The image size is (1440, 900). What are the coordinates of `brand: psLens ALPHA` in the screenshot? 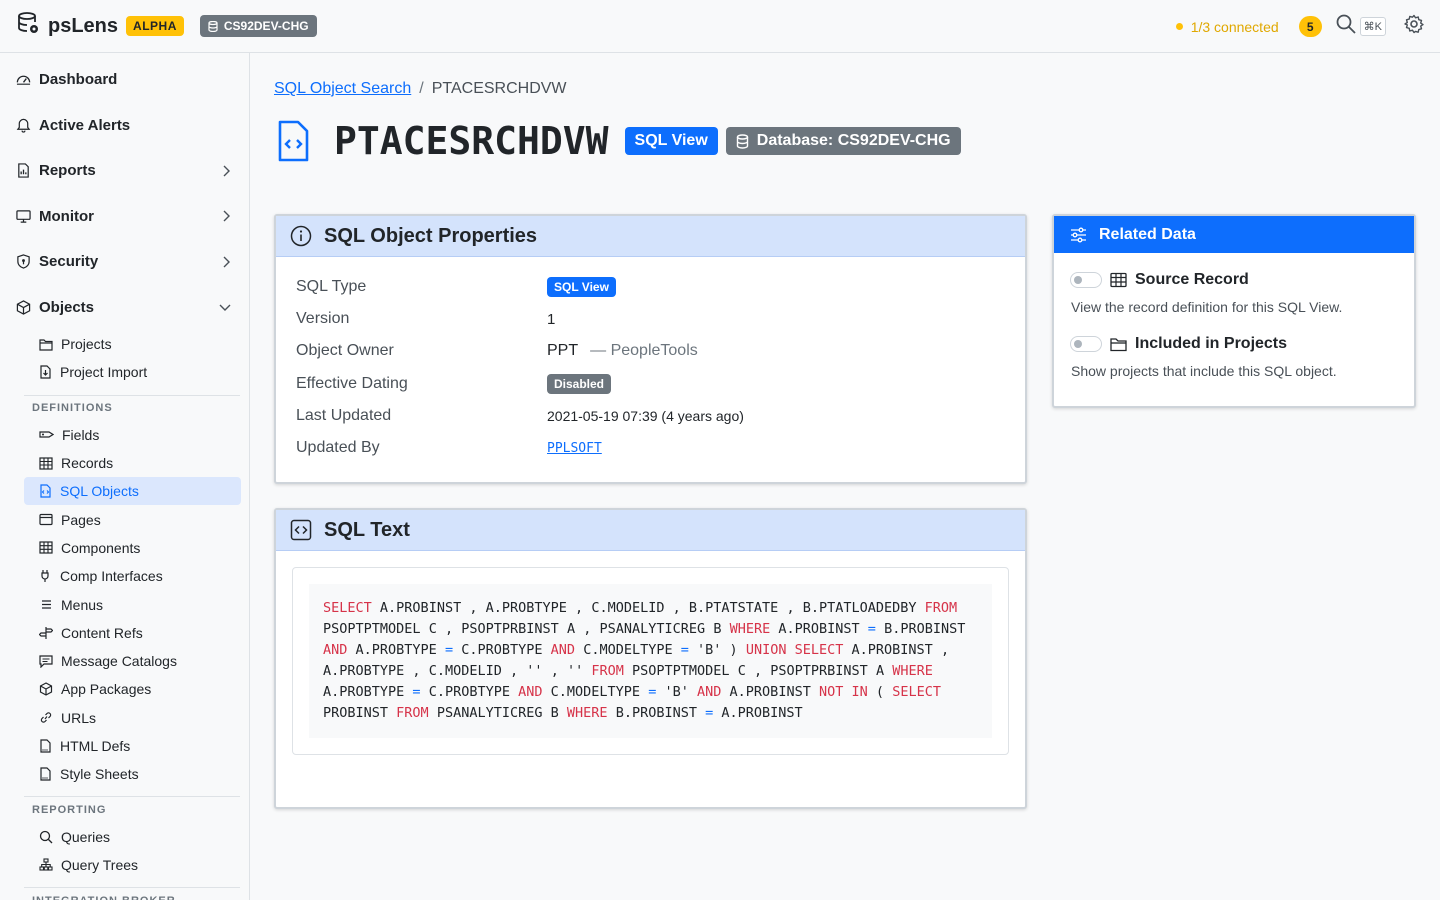 It's located at (101, 26).